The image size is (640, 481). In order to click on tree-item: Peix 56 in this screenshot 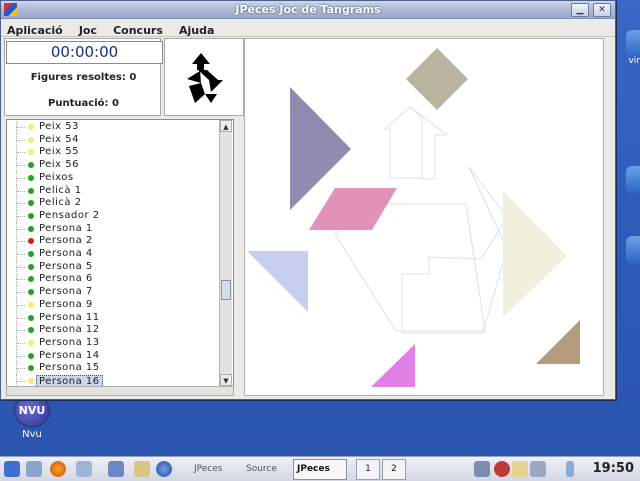, I will do `click(113, 166)`.